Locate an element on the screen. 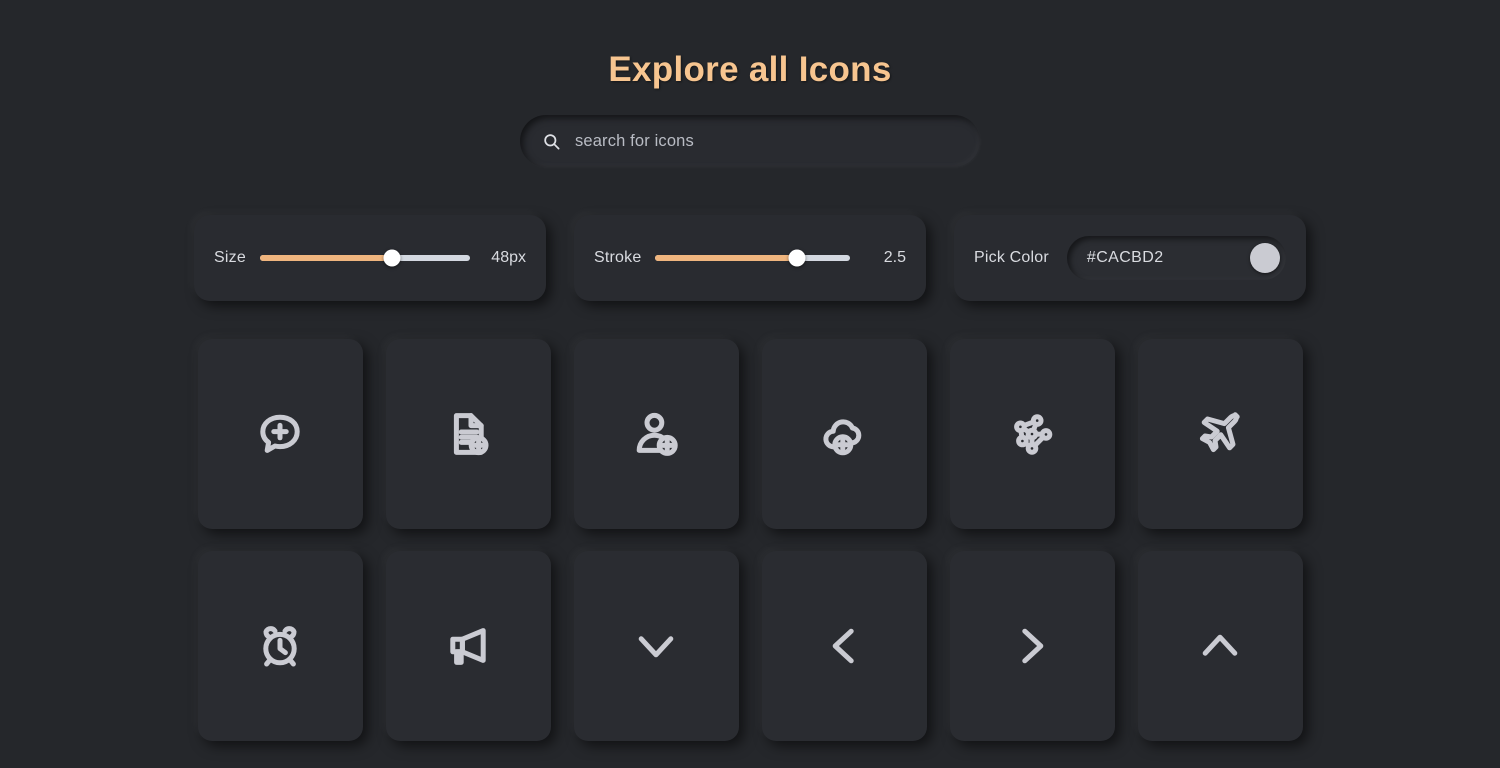  icon-card-chevron-left is located at coordinates (844, 646).